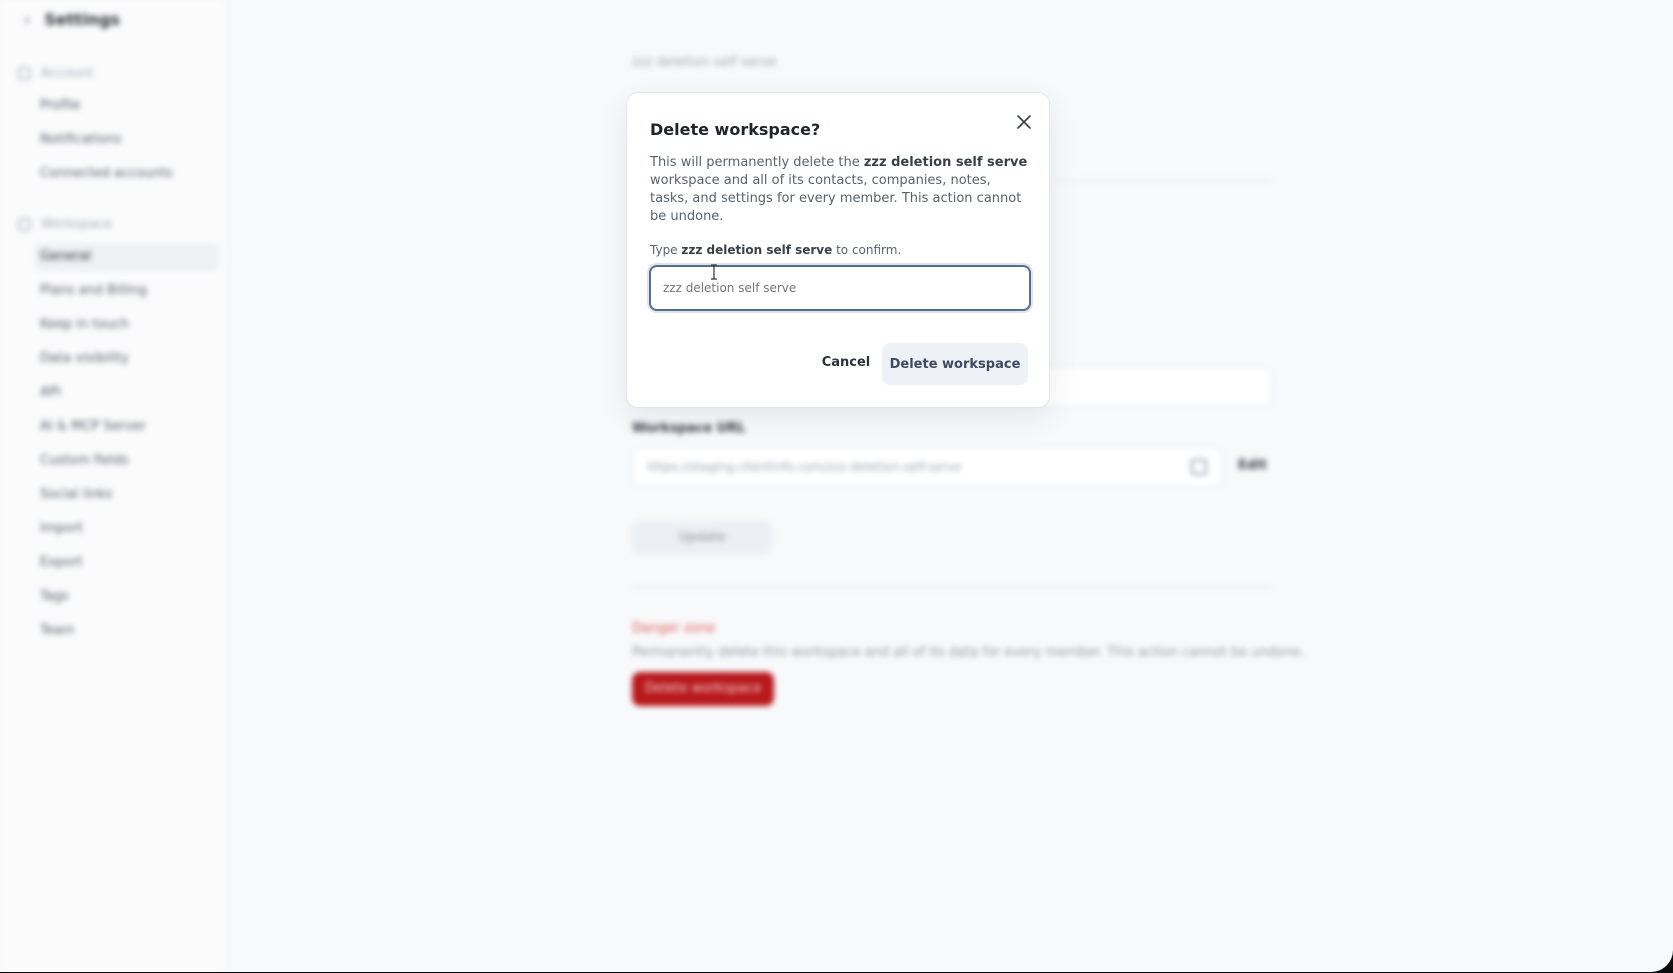  I want to click on sidebar-section-workspace: Workspace, so click(65, 224).